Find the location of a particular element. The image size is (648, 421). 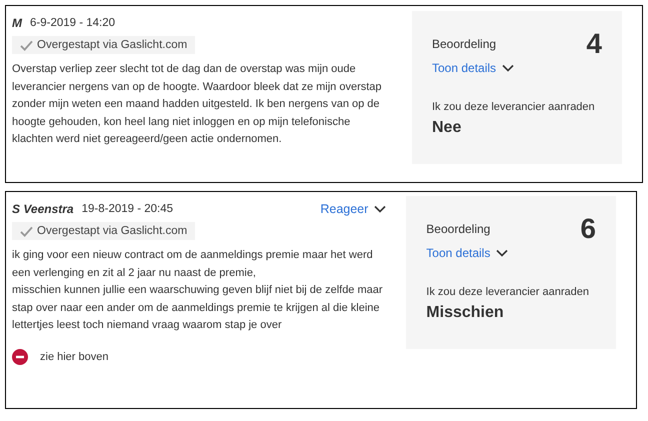

recommend-value: Misschien is located at coordinates (465, 313).